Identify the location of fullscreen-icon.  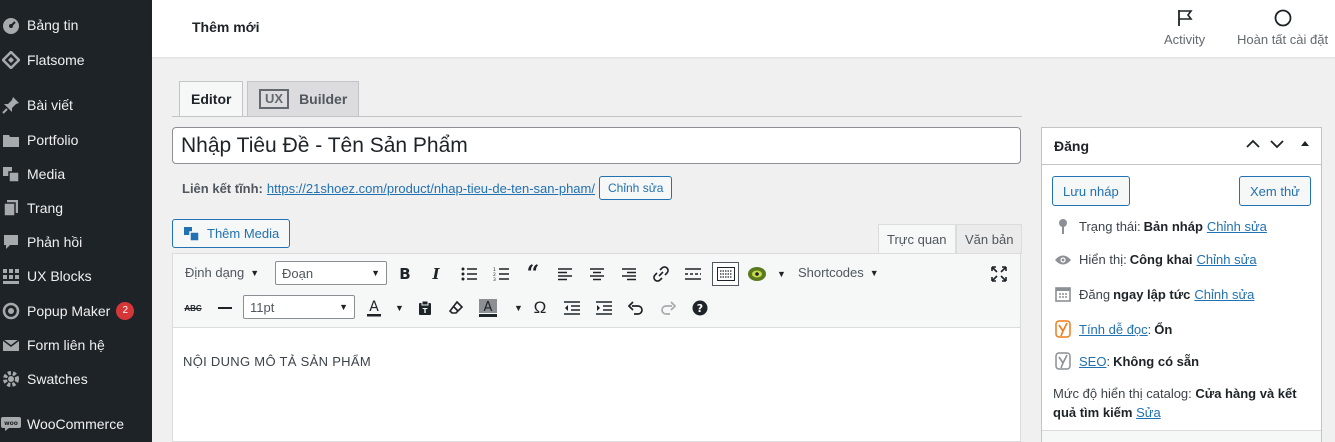
(999, 274).